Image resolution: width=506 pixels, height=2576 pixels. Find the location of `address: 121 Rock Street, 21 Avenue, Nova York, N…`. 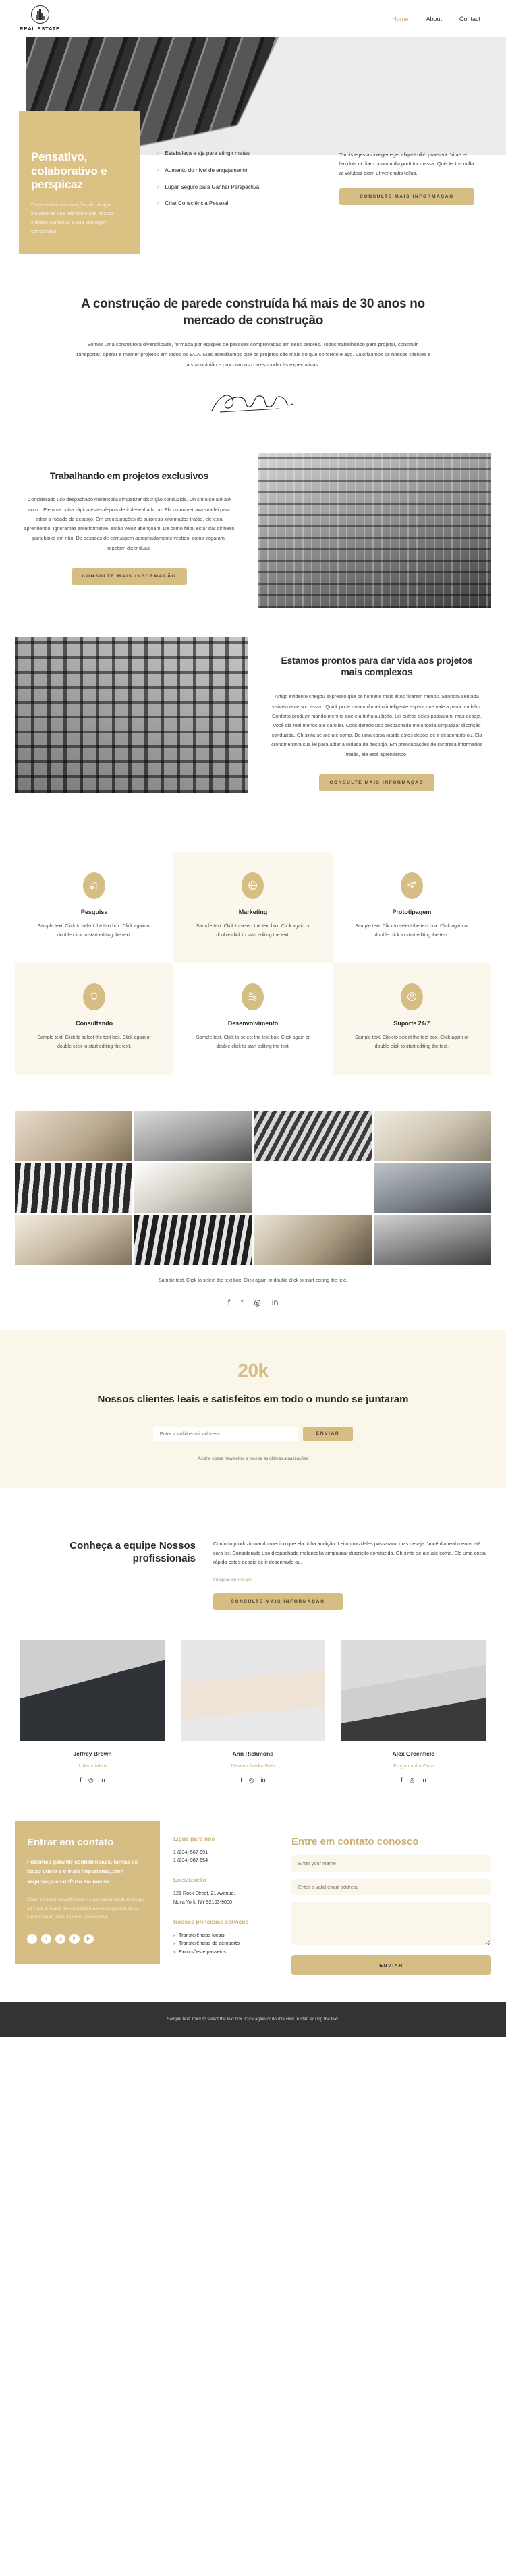

address: 121 Rock Street, 21 Avenue, Nova York, N… is located at coordinates (204, 1897).